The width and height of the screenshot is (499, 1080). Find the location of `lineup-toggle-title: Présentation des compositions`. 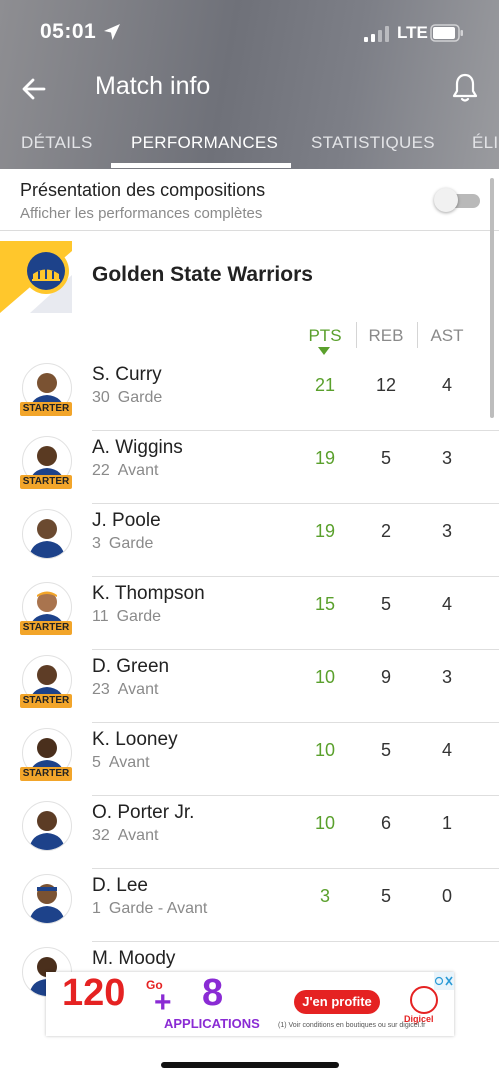

lineup-toggle-title: Présentation des compositions is located at coordinates (143, 190).